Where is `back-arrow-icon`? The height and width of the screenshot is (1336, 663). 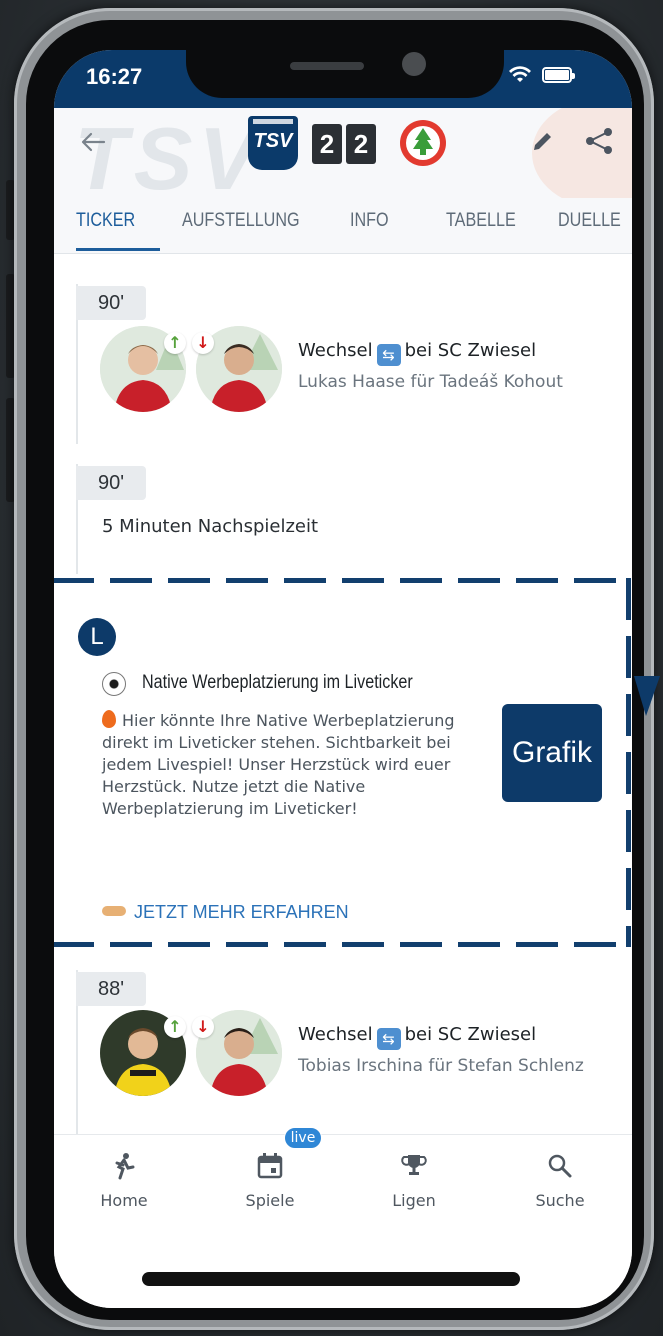 back-arrow-icon is located at coordinates (94, 142).